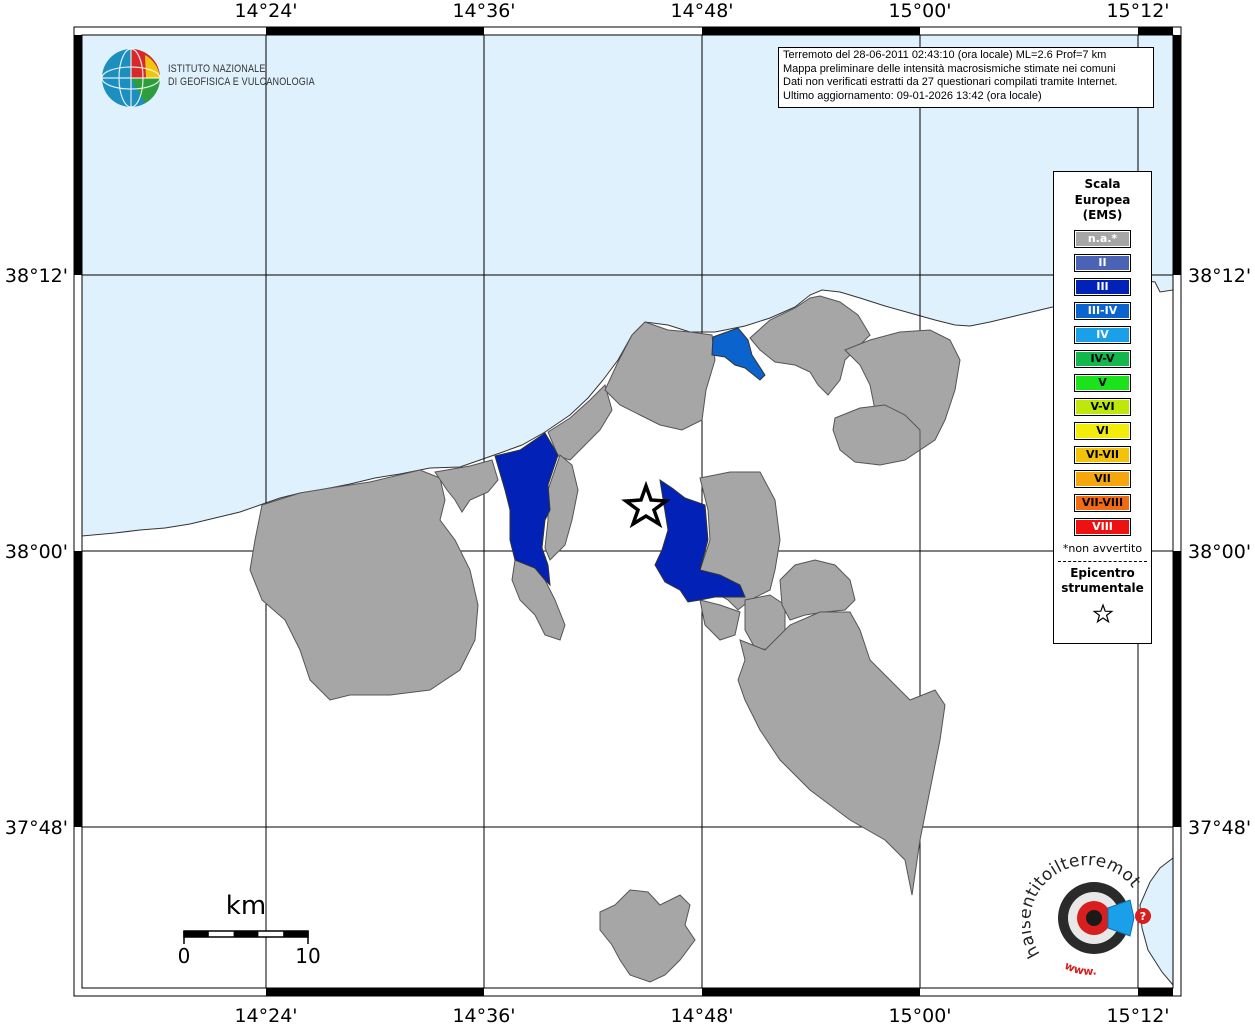  I want to click on legend-epicenter-line: Epicentro, so click(1102, 572).